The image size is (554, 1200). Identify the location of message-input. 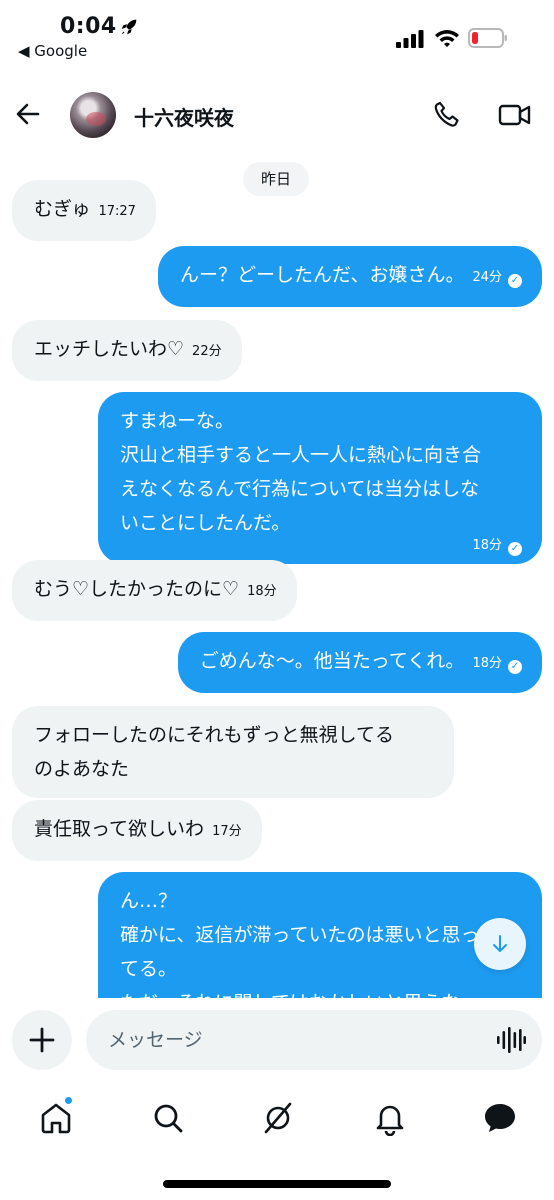
(314, 1040).